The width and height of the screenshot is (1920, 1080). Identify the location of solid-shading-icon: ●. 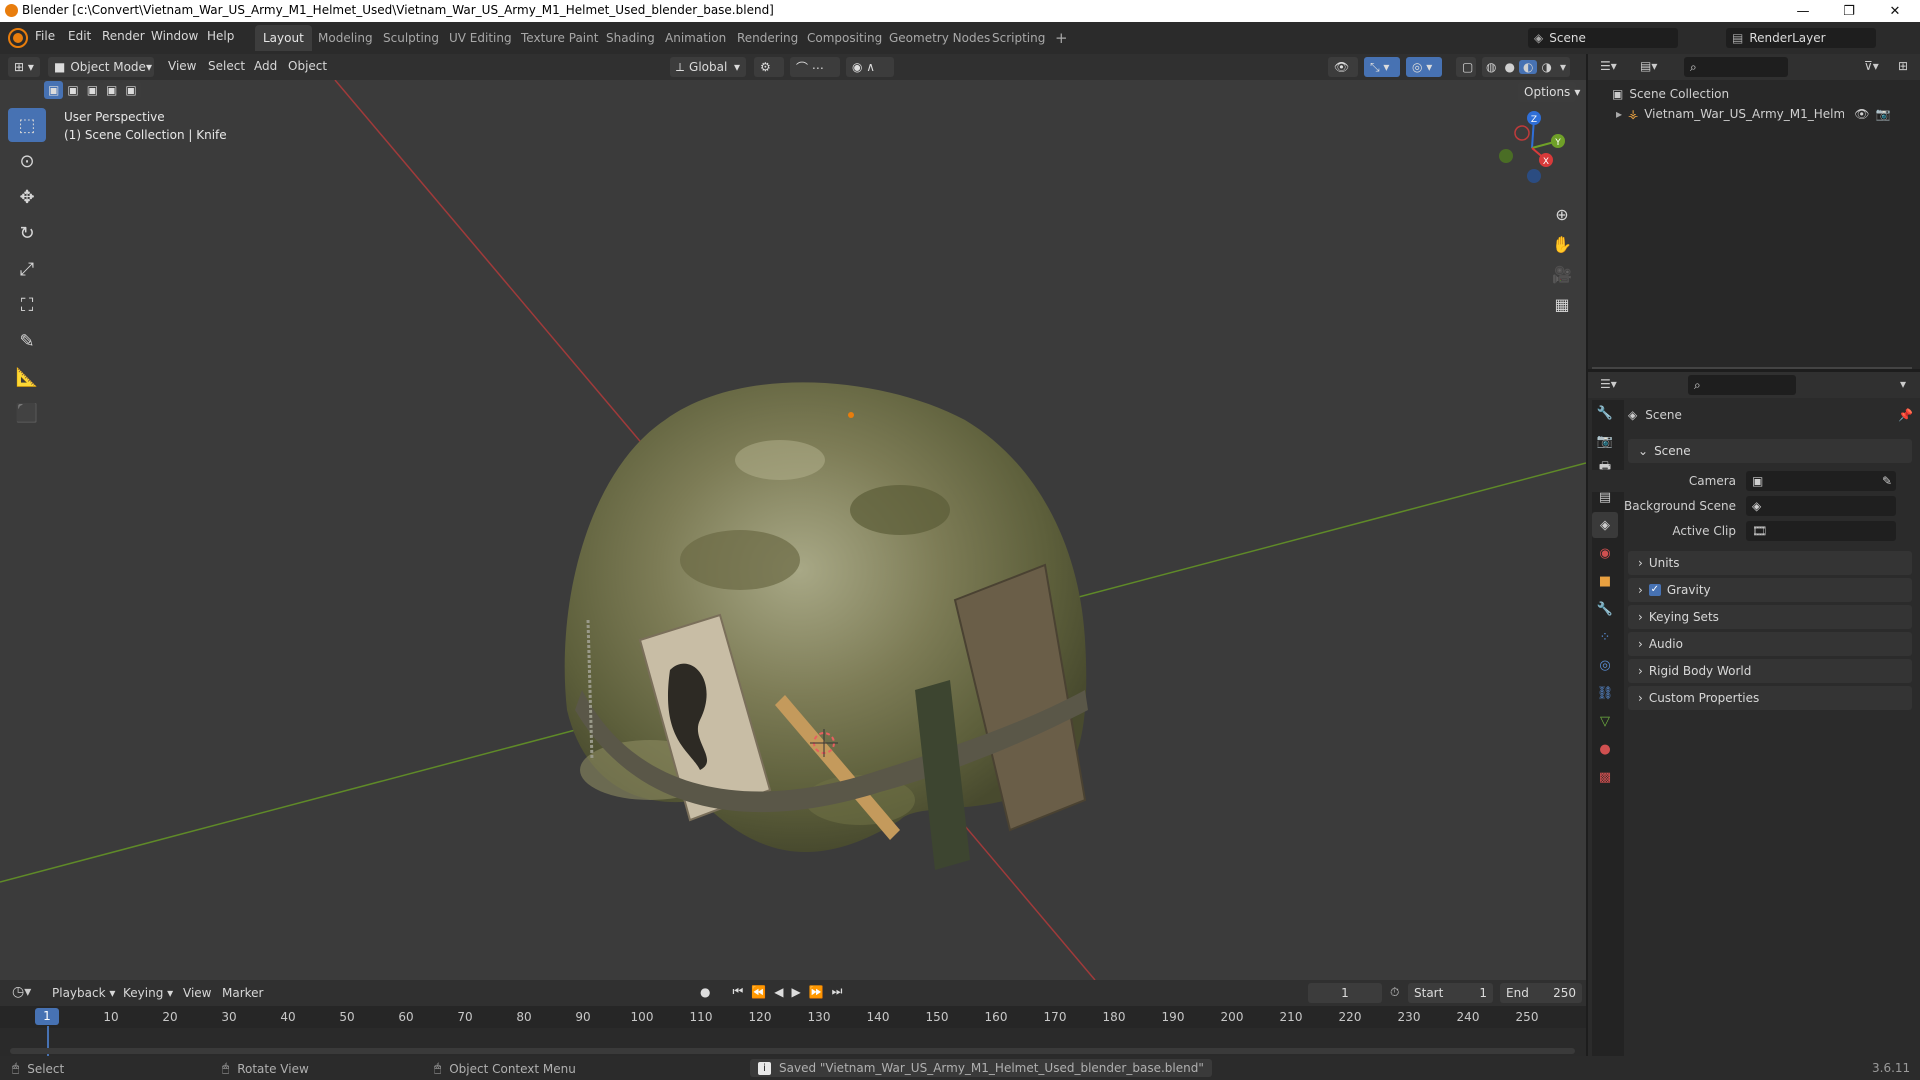
(1509, 67).